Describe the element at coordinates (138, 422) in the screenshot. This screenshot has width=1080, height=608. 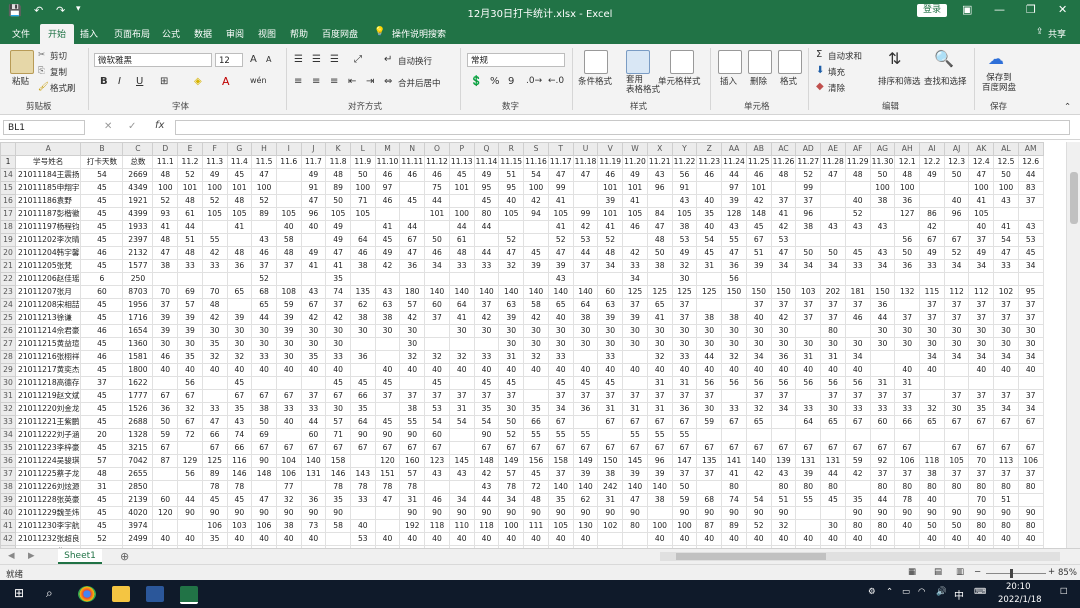
I see `cell: 2688` at that location.